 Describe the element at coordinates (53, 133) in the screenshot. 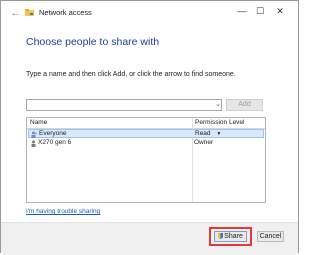

I see `row-name: Everyone` at that location.